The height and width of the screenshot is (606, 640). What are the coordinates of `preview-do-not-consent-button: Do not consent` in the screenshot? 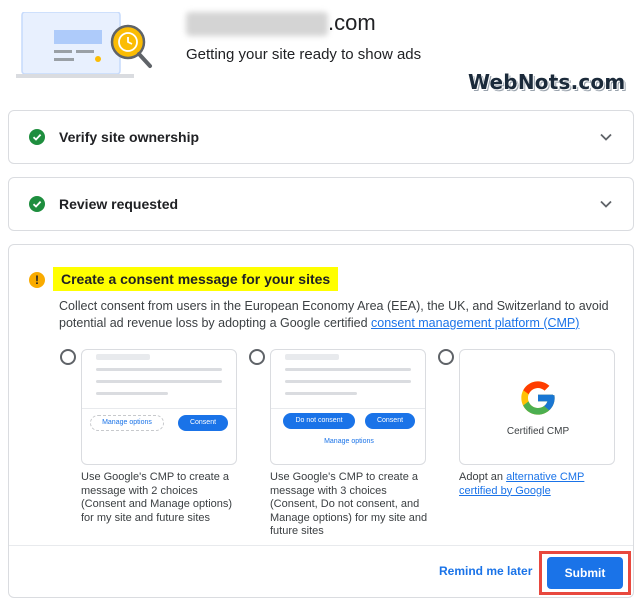 It's located at (319, 421).